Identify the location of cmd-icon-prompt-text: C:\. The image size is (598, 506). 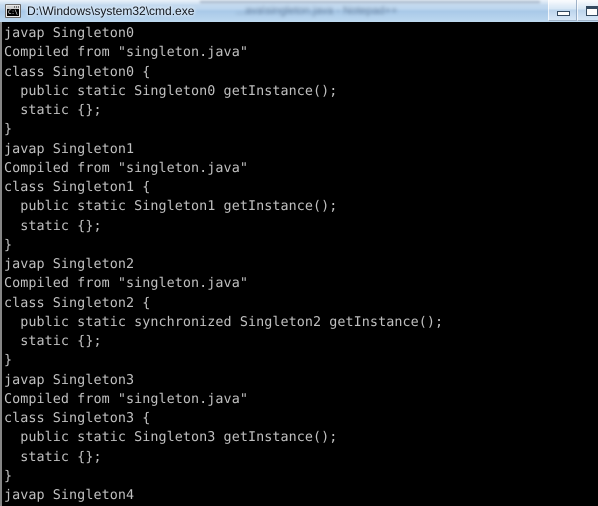
(13, 12).